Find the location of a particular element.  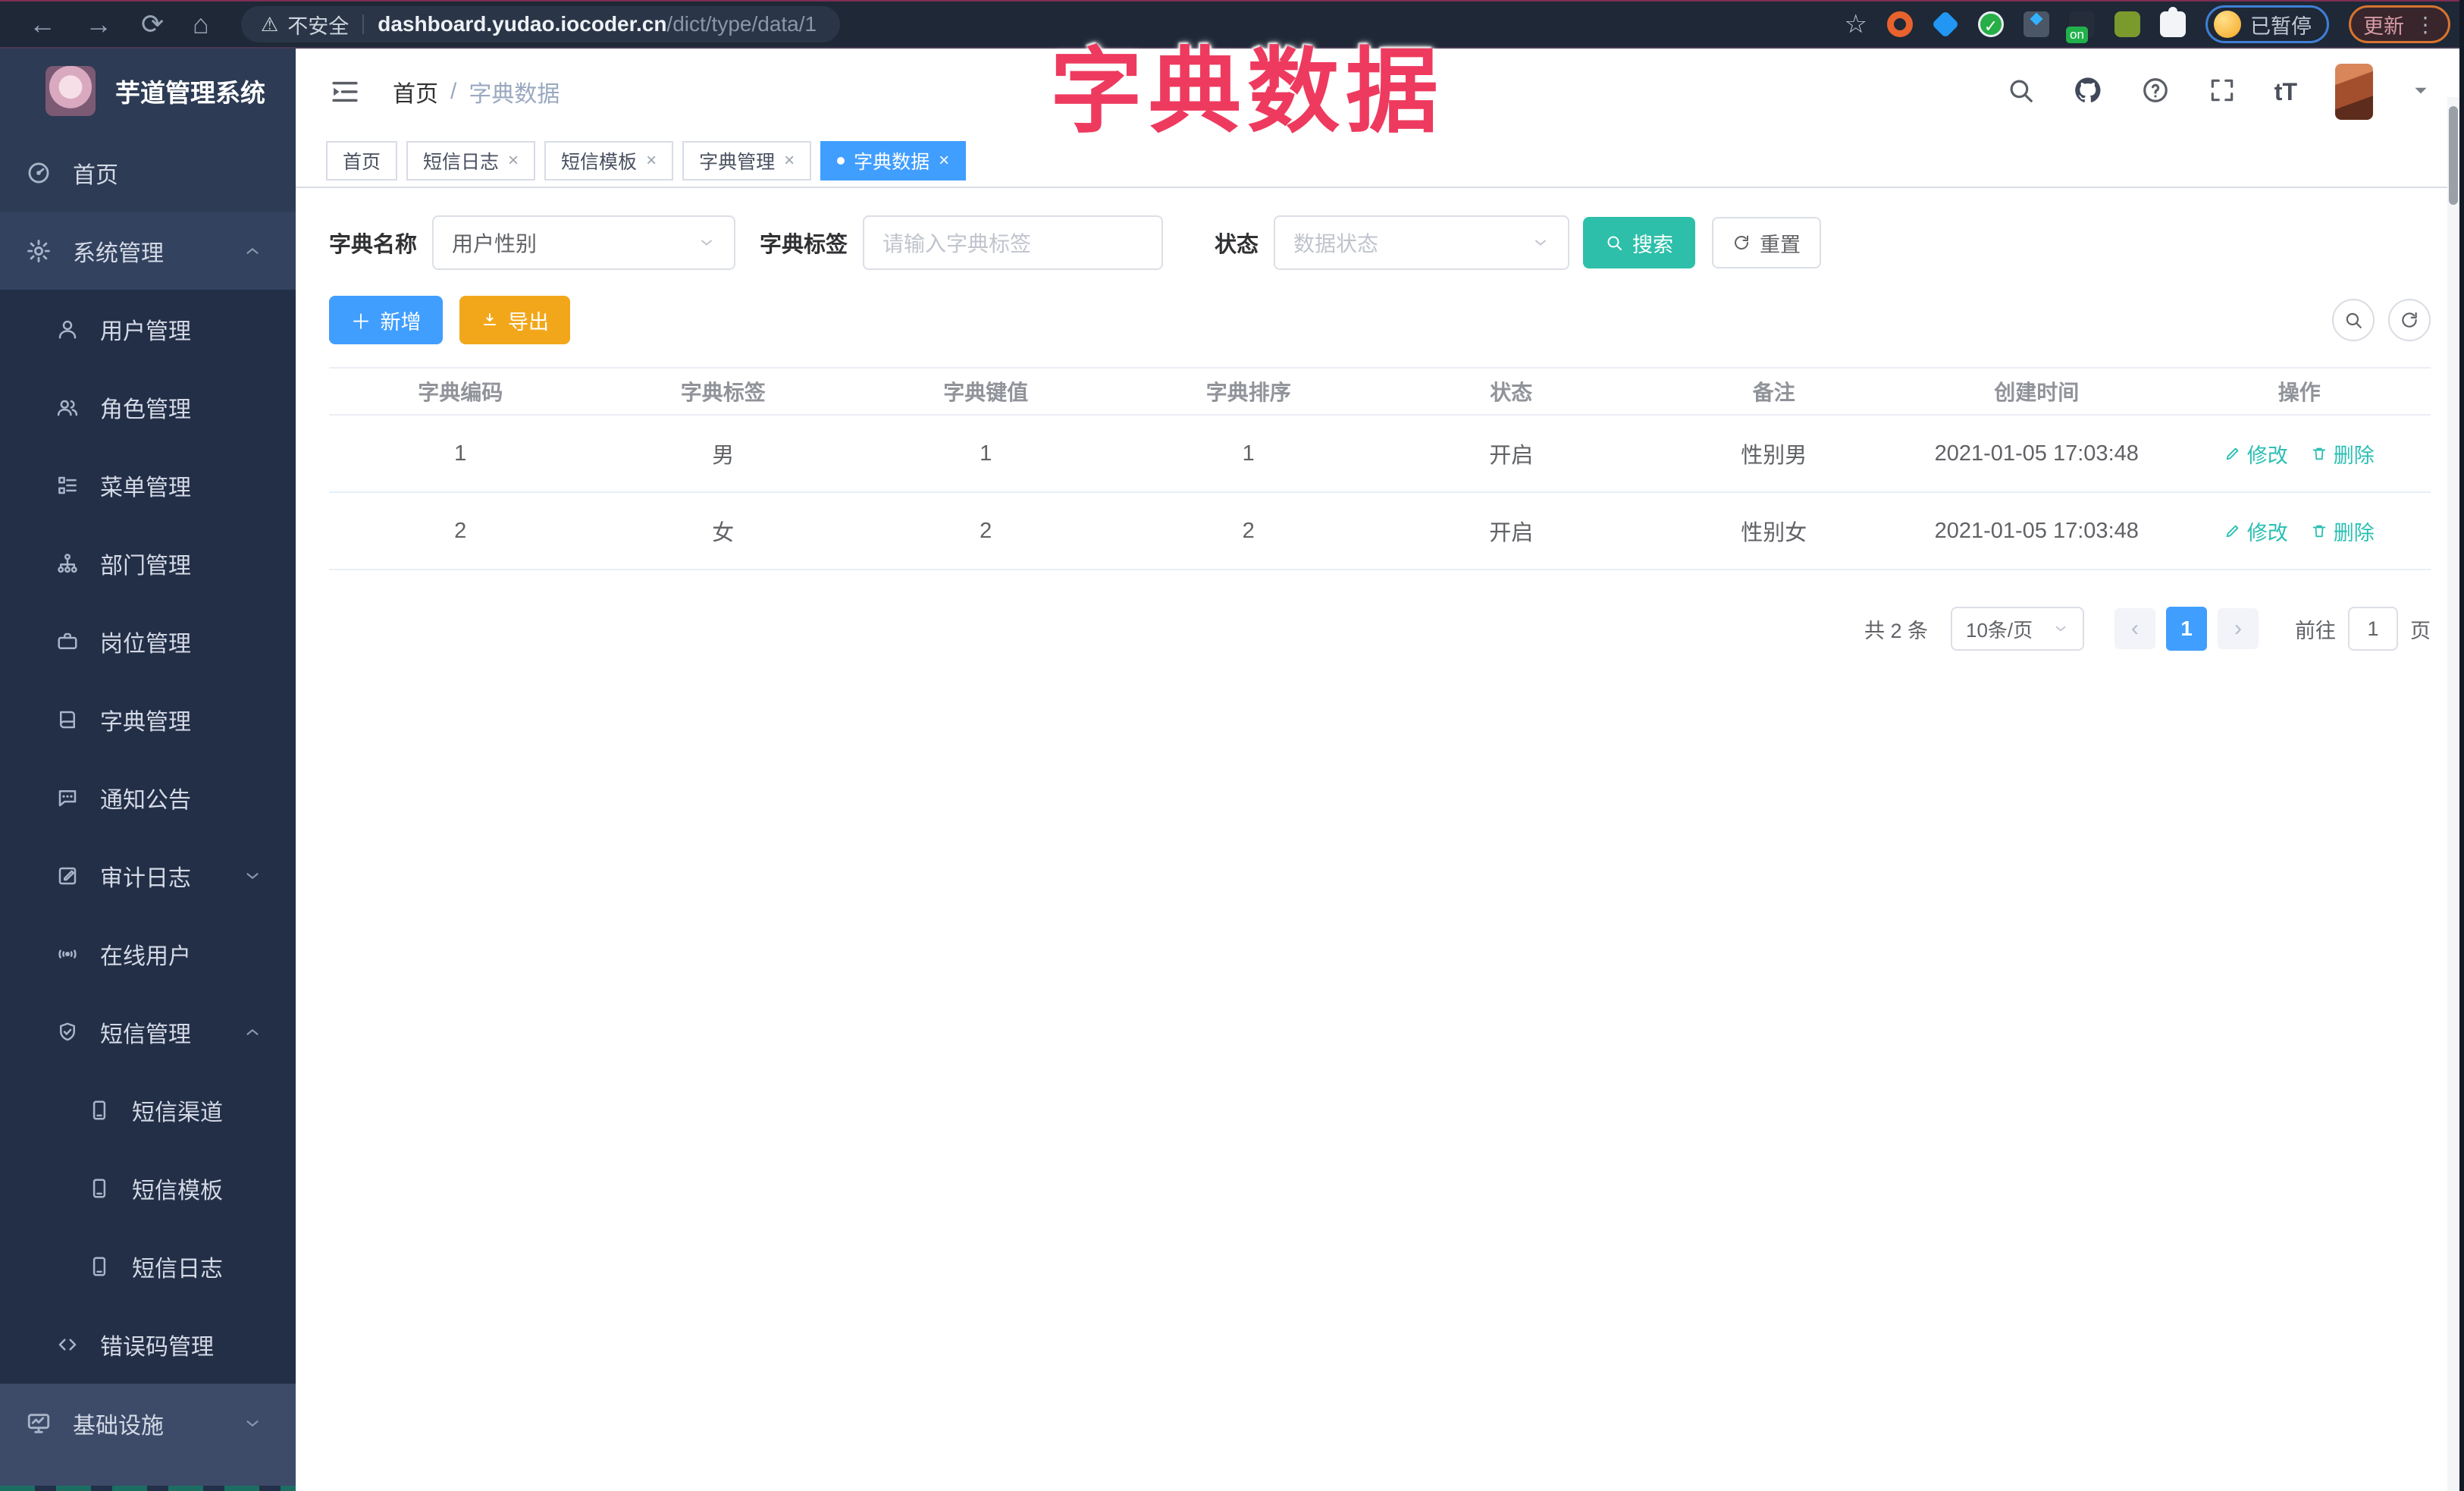

sidebar-item-error-codes: 错误码管理 is located at coordinates (148, 1344).